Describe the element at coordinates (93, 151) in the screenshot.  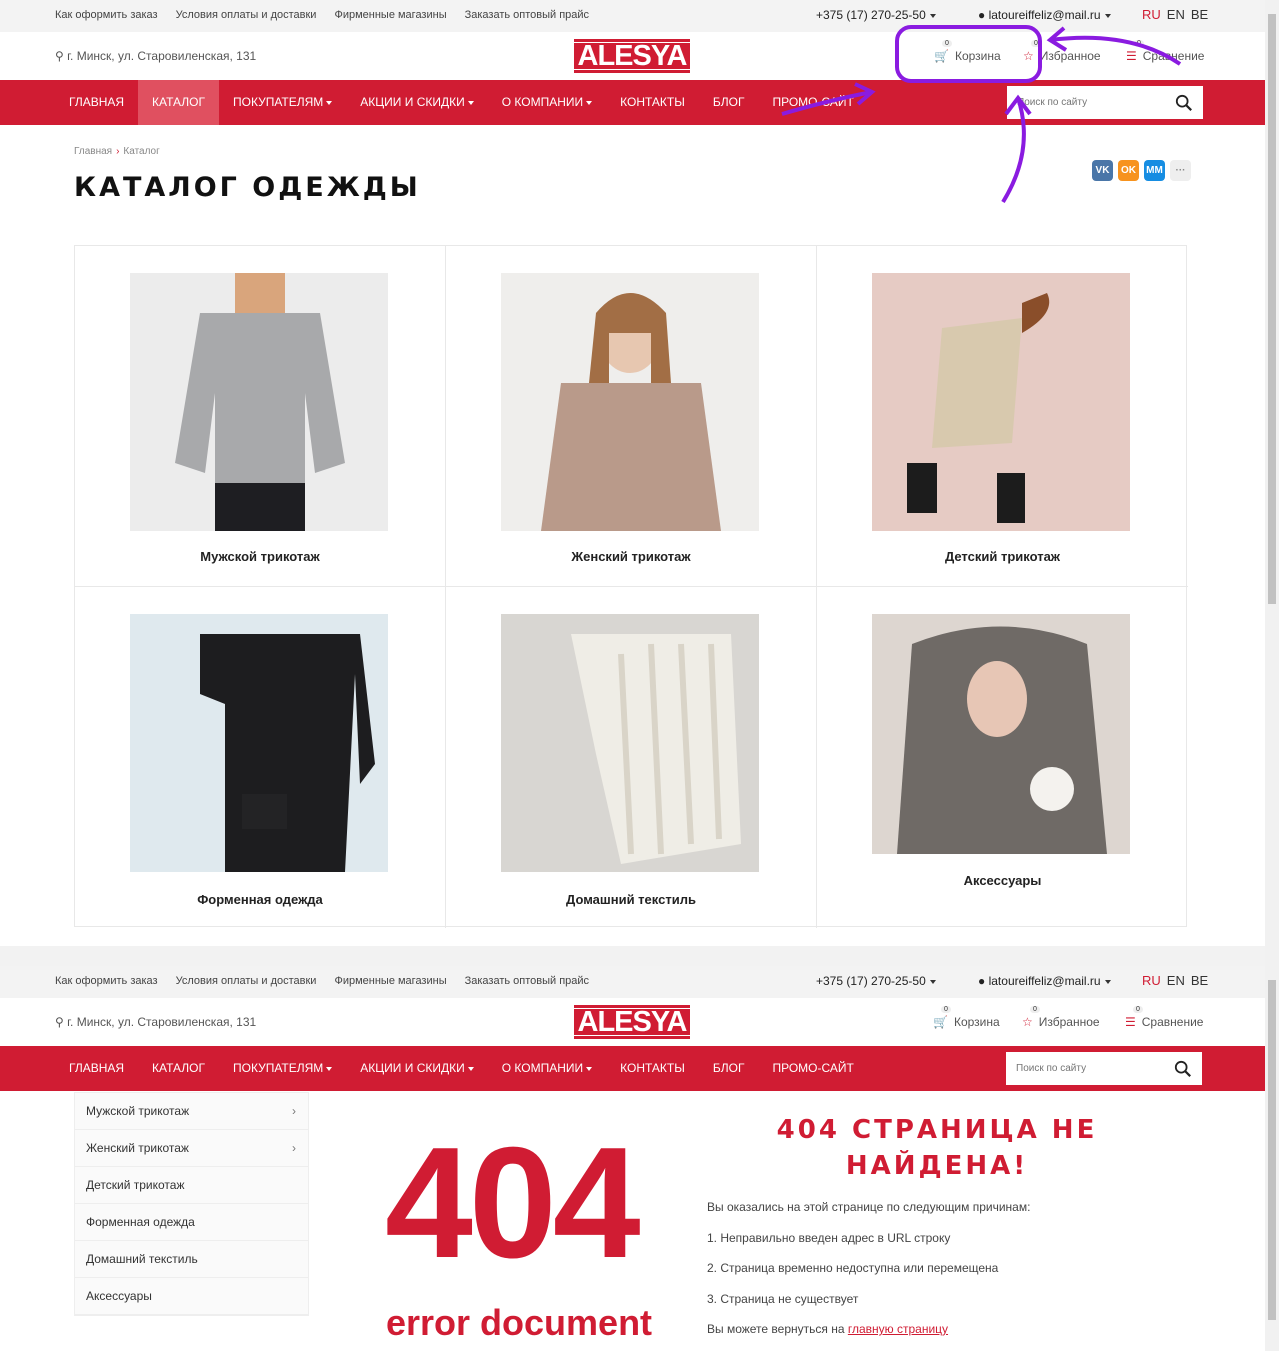
I see `breadcrumb-home: Главная` at that location.